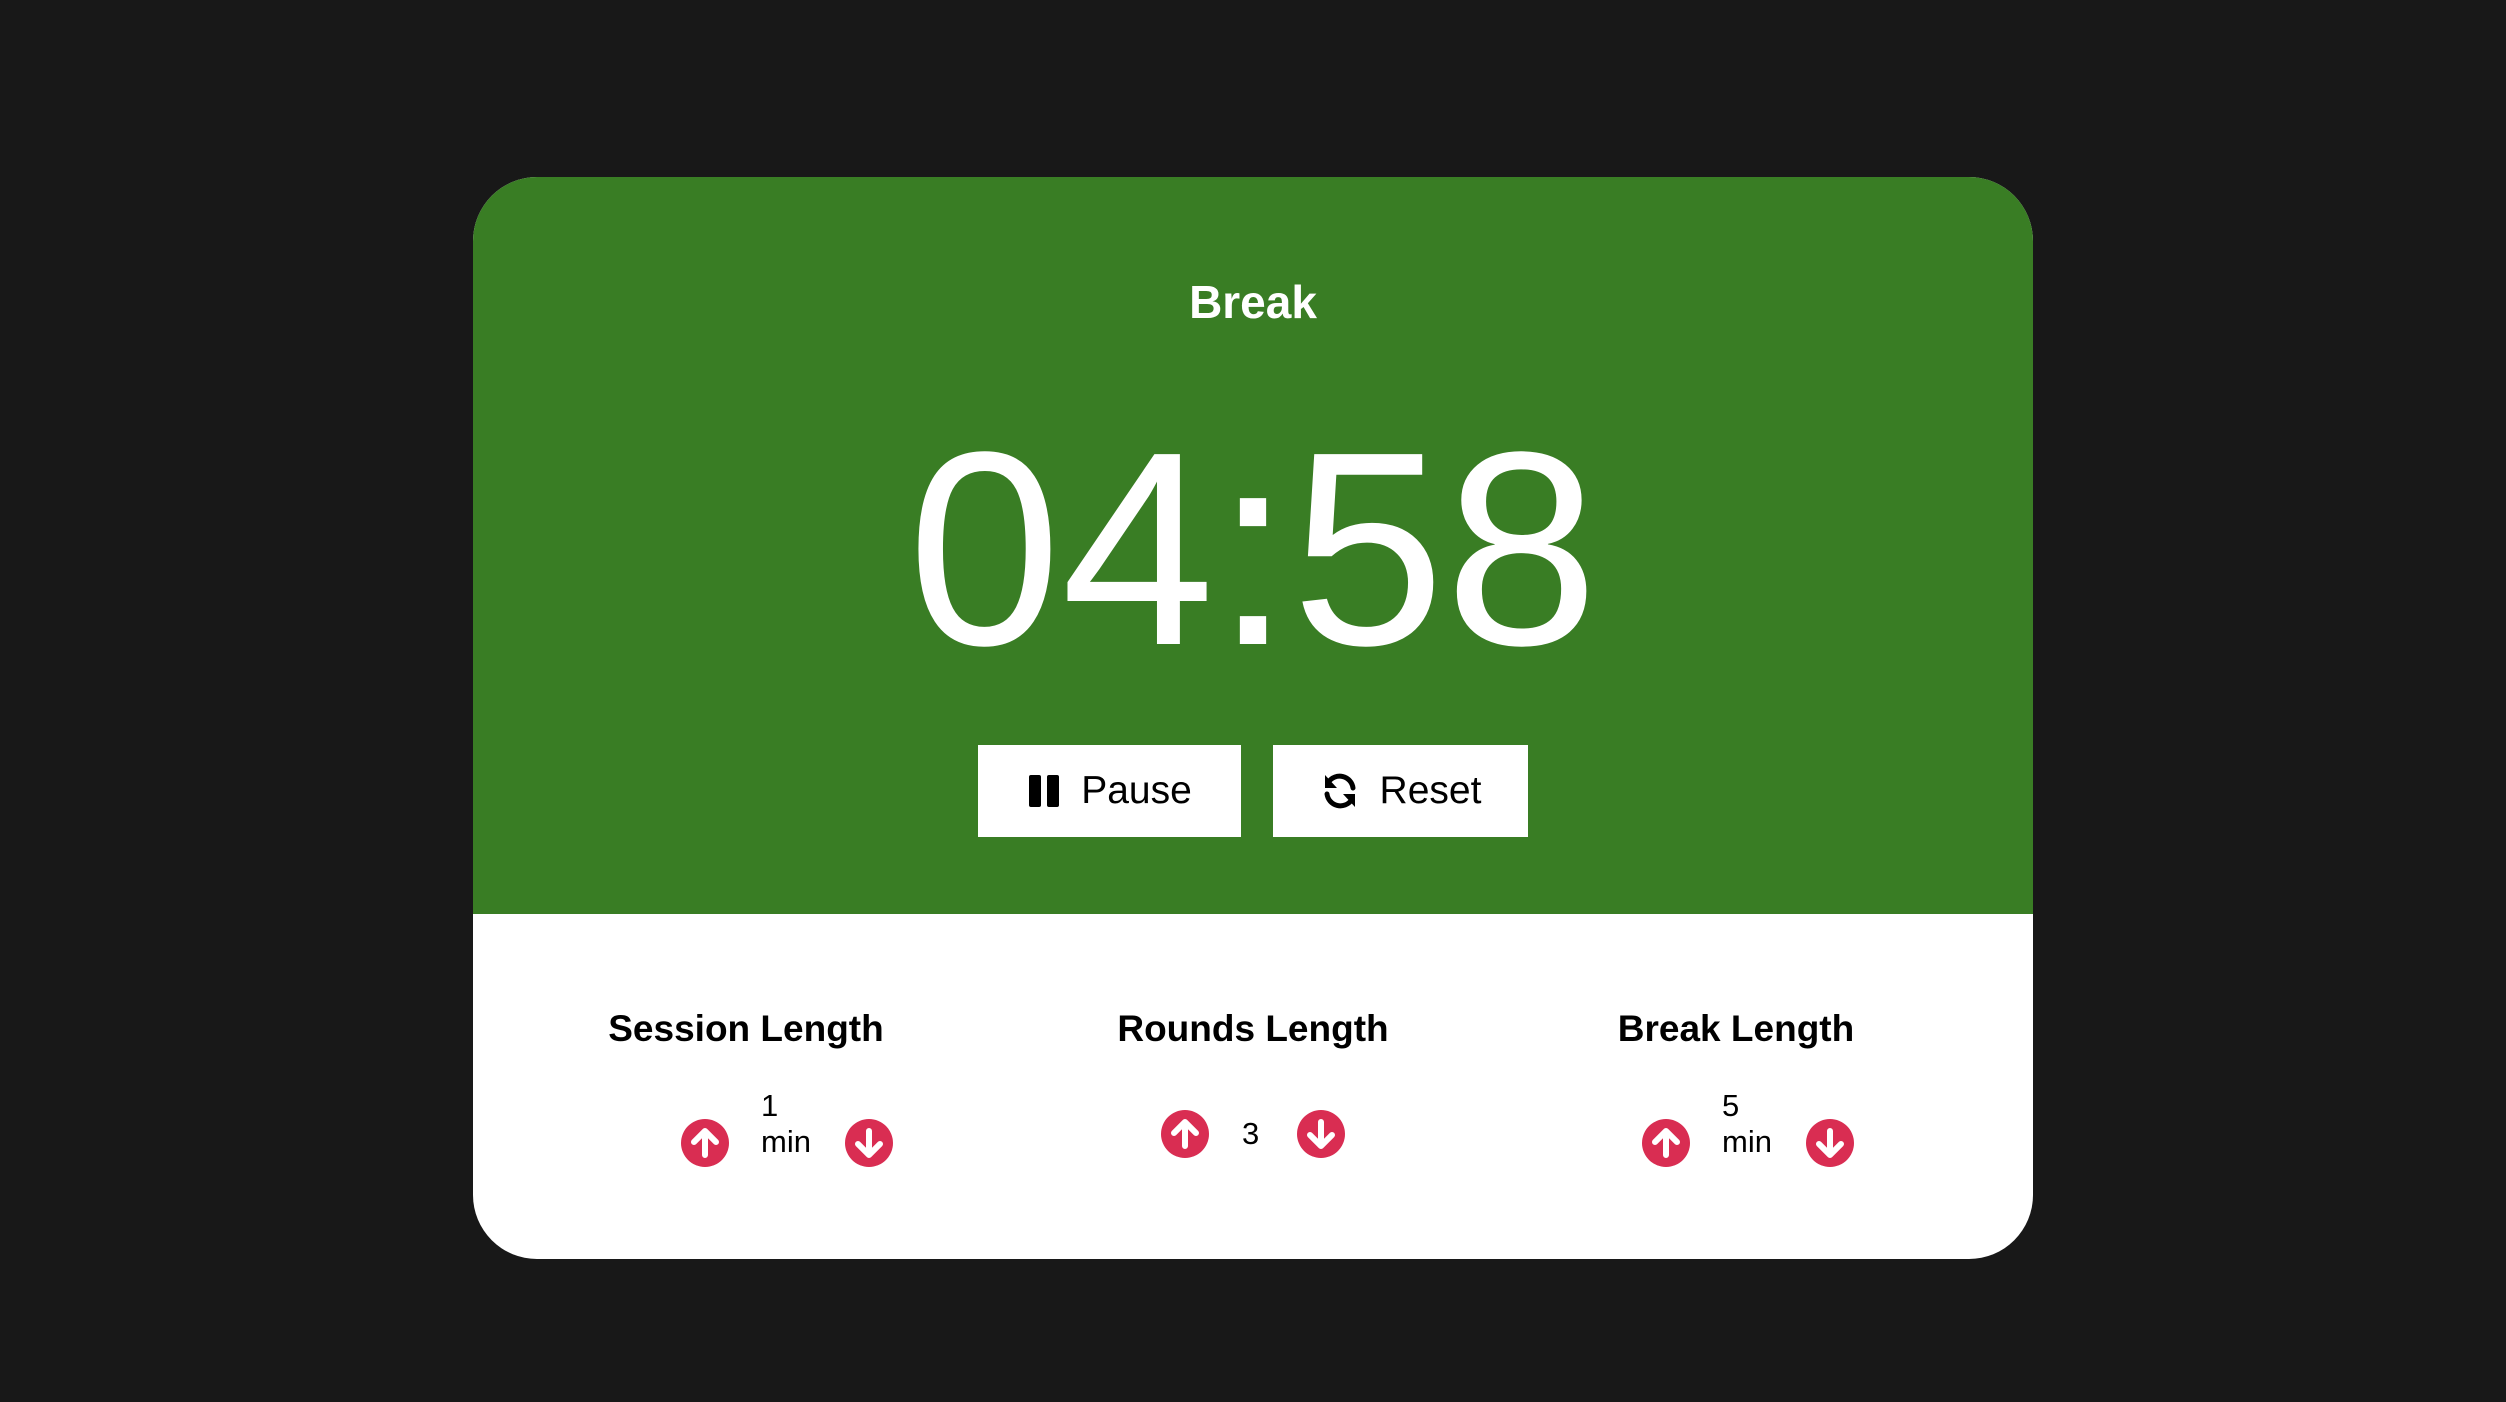 Image resolution: width=2506 pixels, height=1402 pixels. I want to click on break-length-title: Break Length, so click(1736, 1028).